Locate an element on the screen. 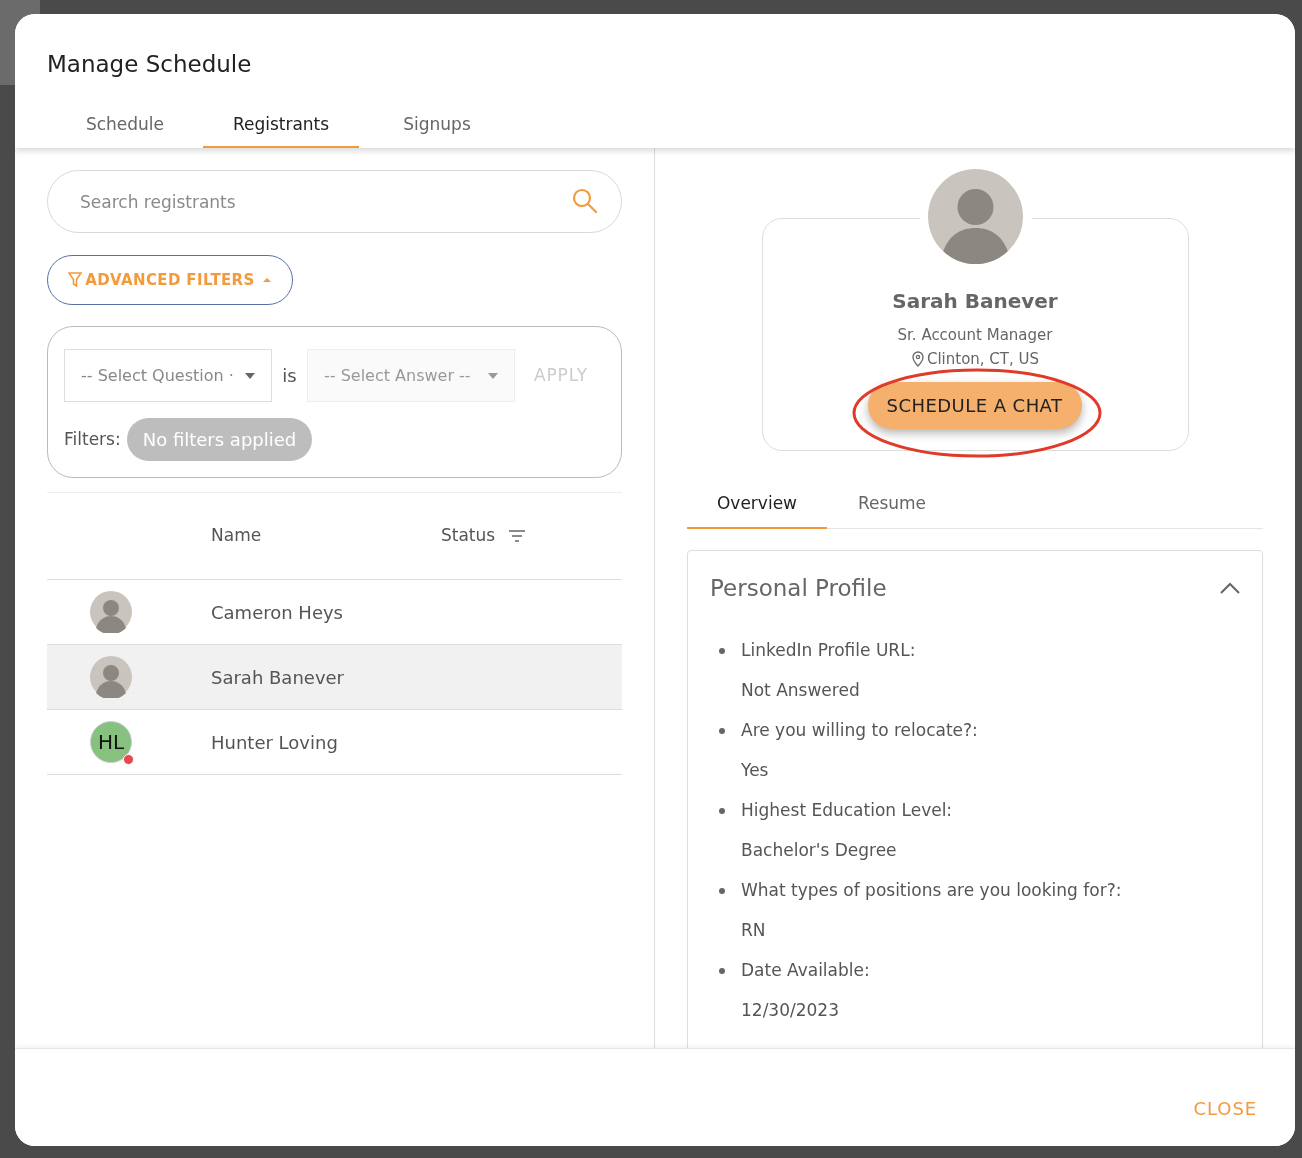 The width and height of the screenshot is (1302, 1158). registrant-name: Sarah Banever is located at coordinates (277, 677).